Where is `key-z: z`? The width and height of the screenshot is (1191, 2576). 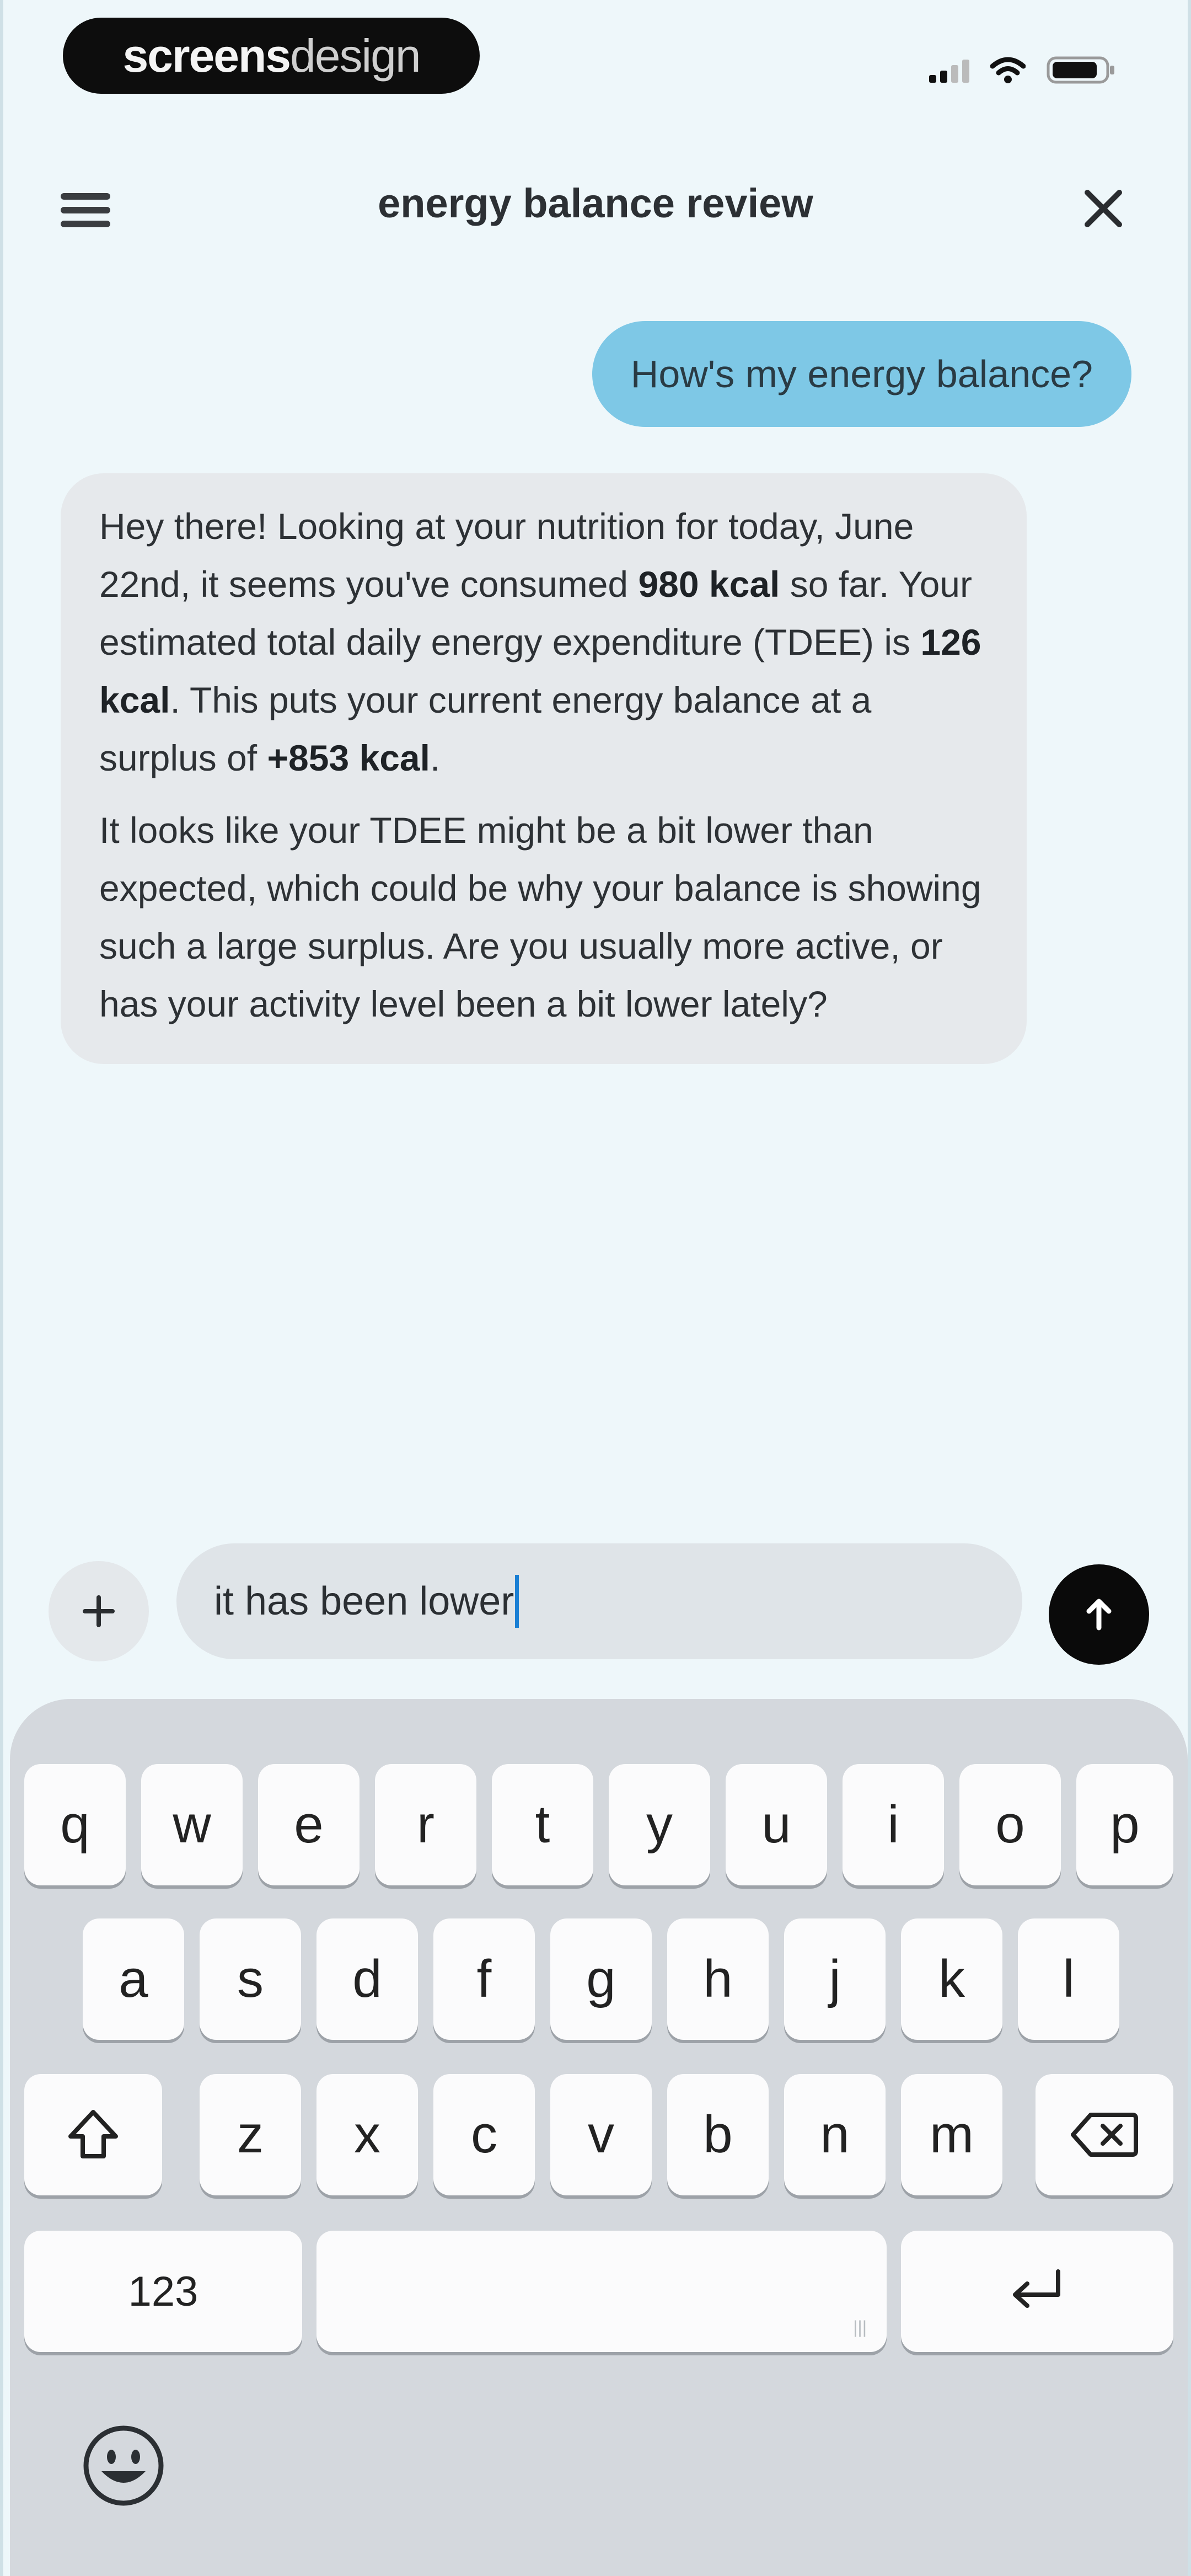
key-z: z is located at coordinates (250, 2134).